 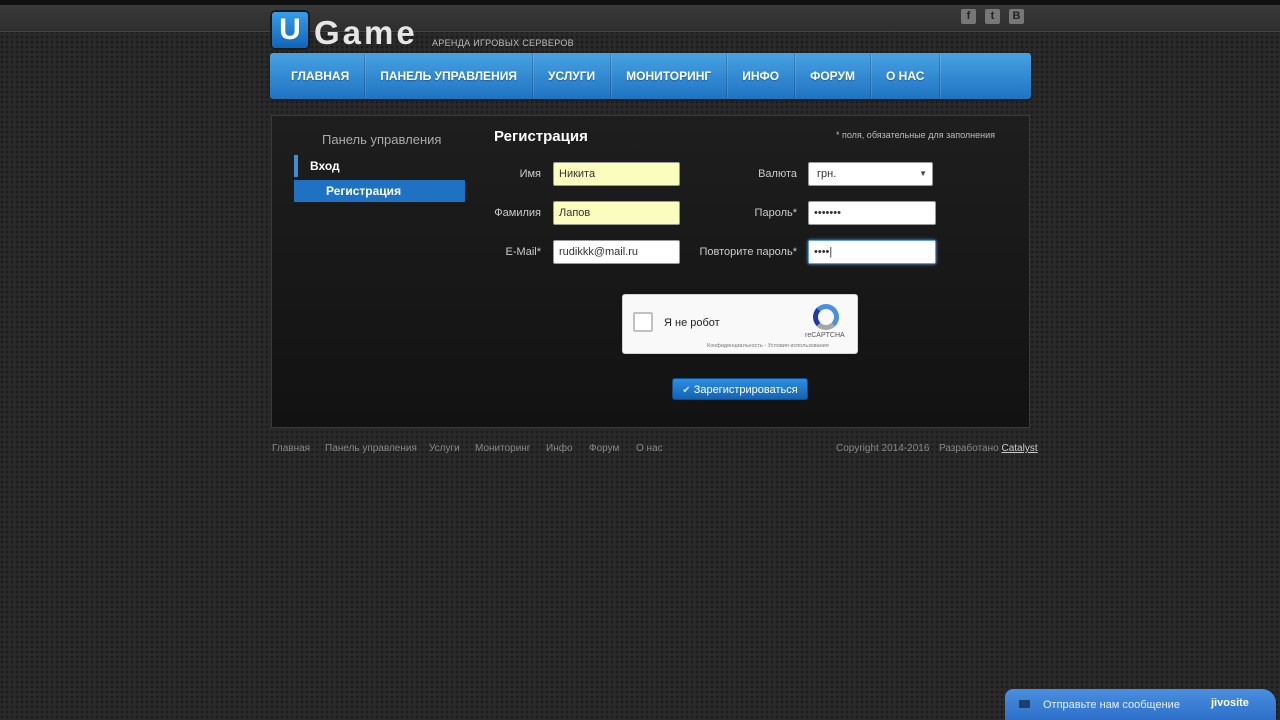 I want to click on header-band, so click(x=640, y=18).